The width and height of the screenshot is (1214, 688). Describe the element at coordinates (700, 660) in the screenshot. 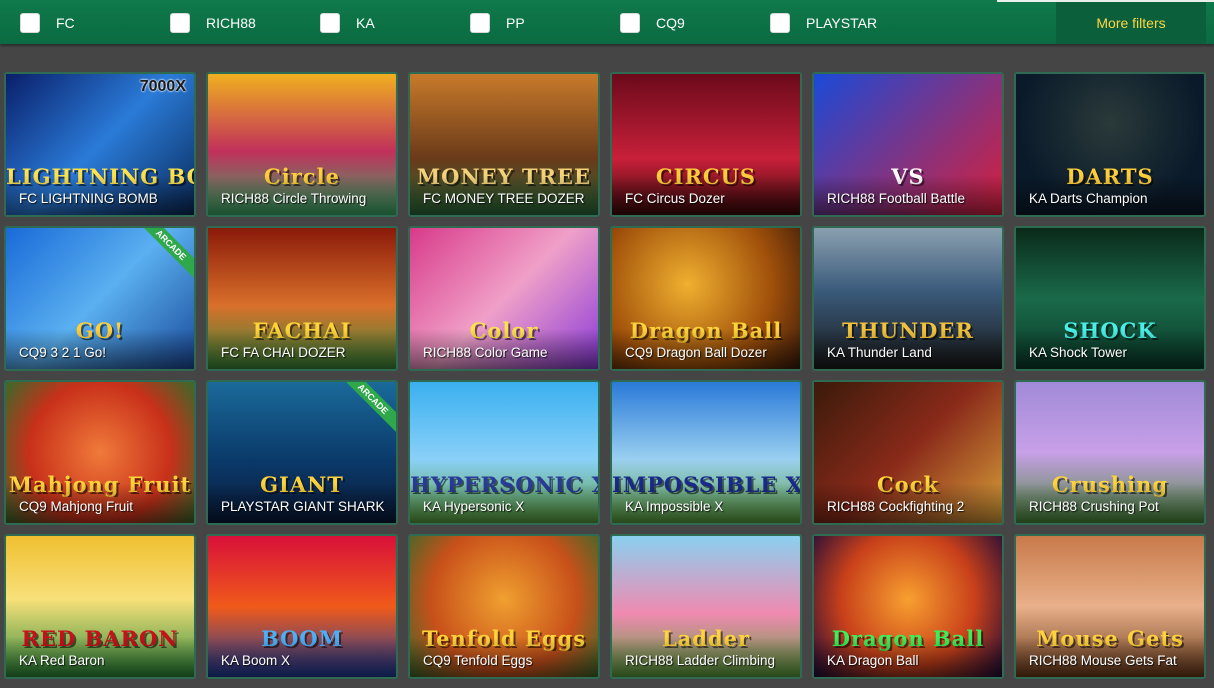

I see `game-title: RICH88 Ladder Climbing` at that location.